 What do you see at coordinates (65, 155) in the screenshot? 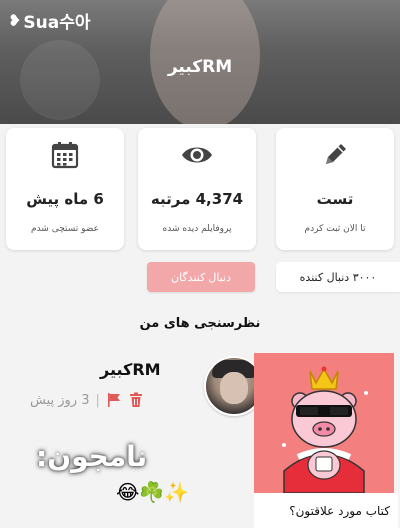
I see `calendar-icon` at bounding box center [65, 155].